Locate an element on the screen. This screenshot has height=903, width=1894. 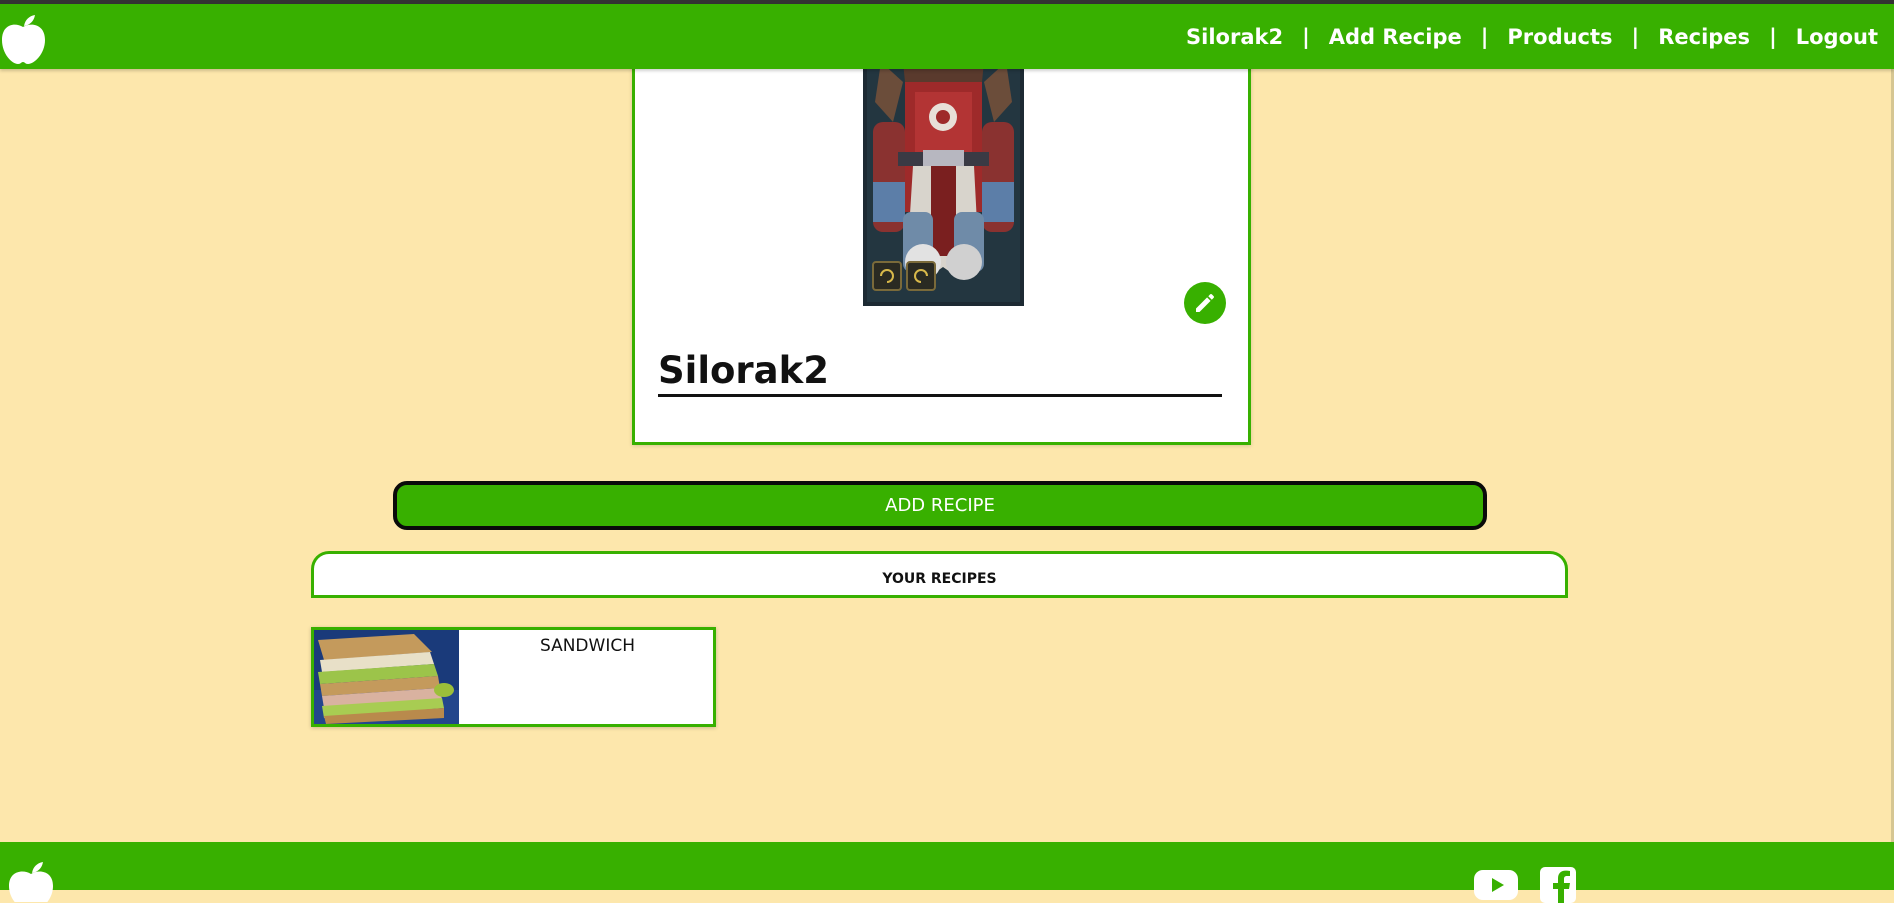
profile-avatar-image is located at coordinates (943, 184).